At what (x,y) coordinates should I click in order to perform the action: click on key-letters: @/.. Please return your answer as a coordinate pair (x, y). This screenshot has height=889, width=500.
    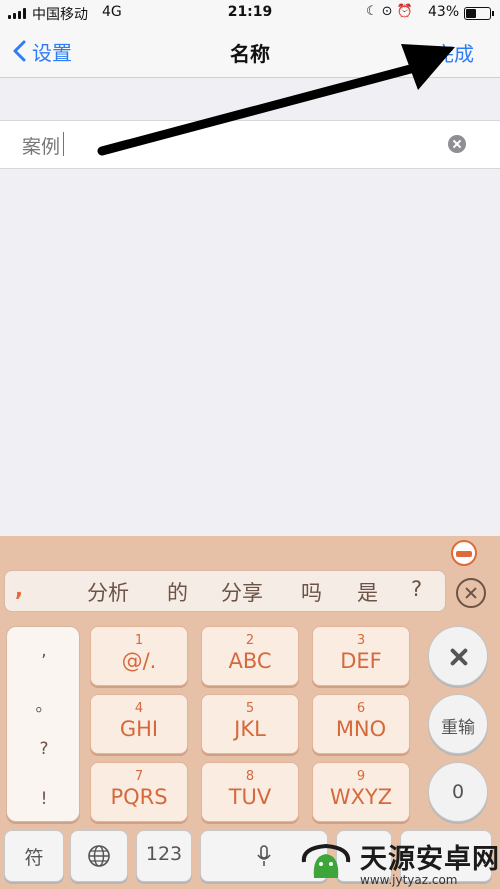
    Looking at the image, I should click on (139, 661).